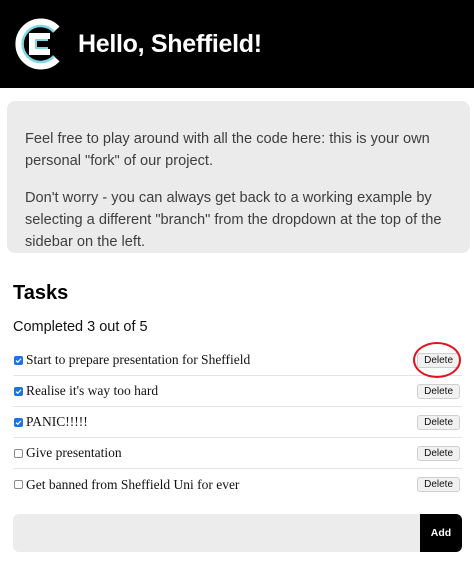 The image size is (474, 569). Describe the element at coordinates (41, 293) in the screenshot. I see `tasks-heading: Tasks` at that location.